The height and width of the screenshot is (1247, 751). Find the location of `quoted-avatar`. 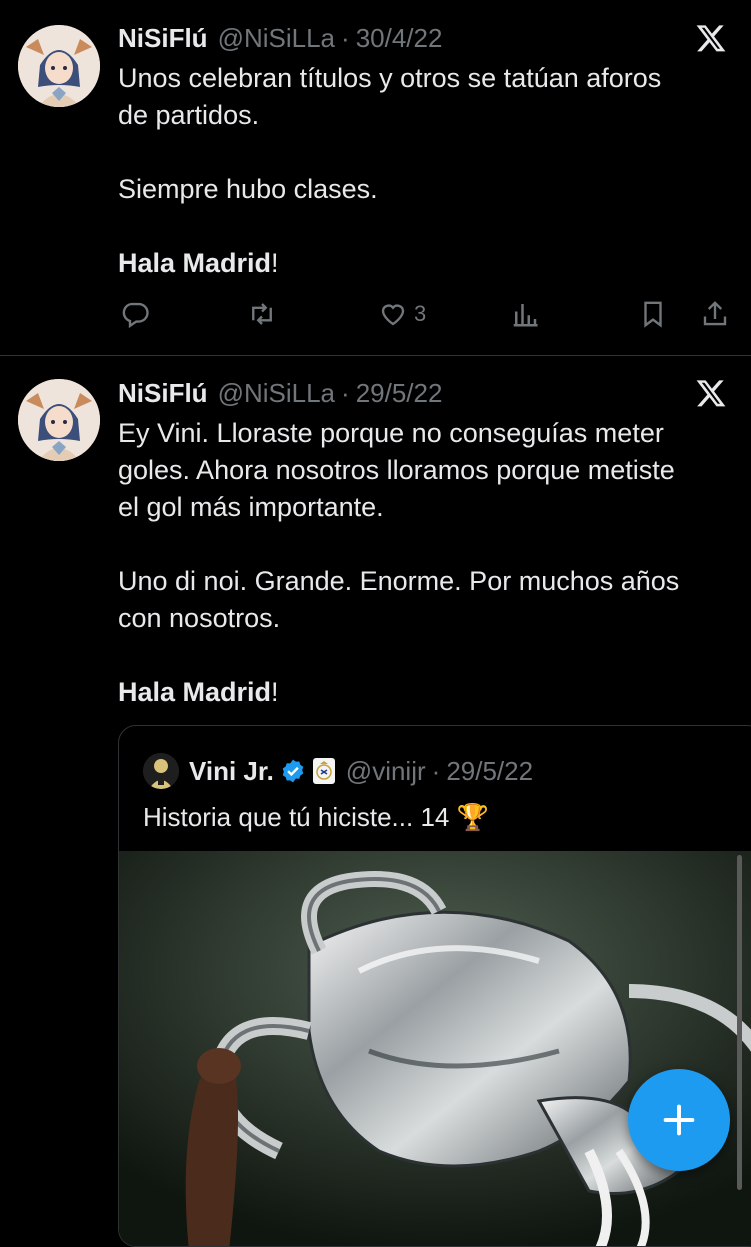

quoted-avatar is located at coordinates (161, 771).